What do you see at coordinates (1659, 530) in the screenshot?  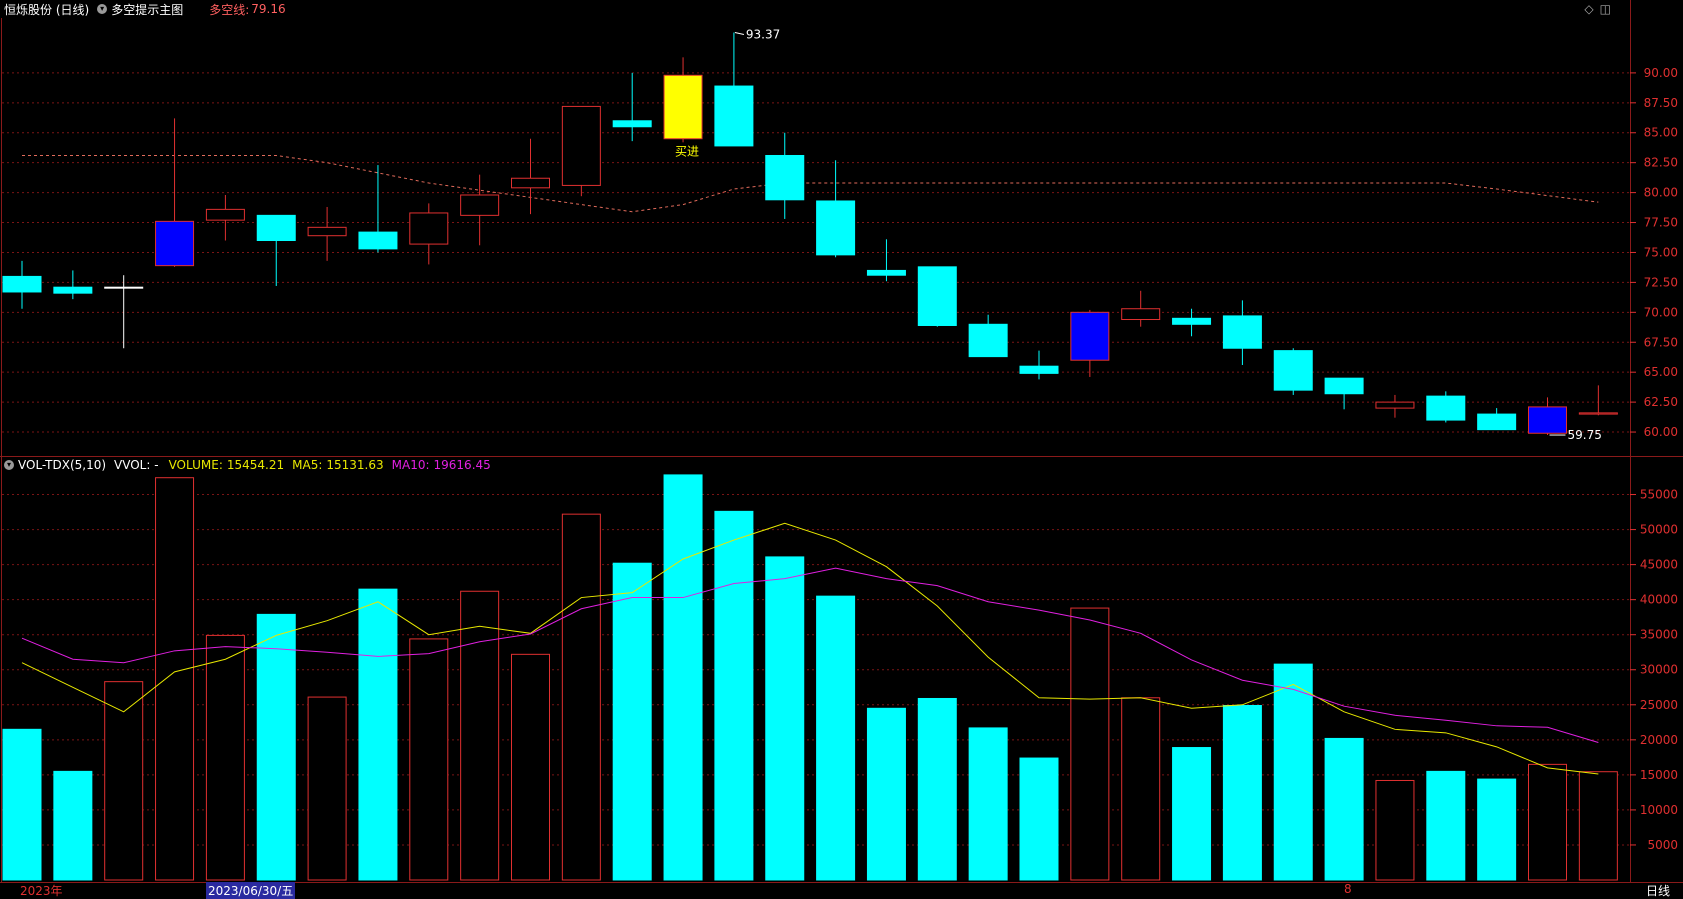 I see `volume-tick-label: 50000` at bounding box center [1659, 530].